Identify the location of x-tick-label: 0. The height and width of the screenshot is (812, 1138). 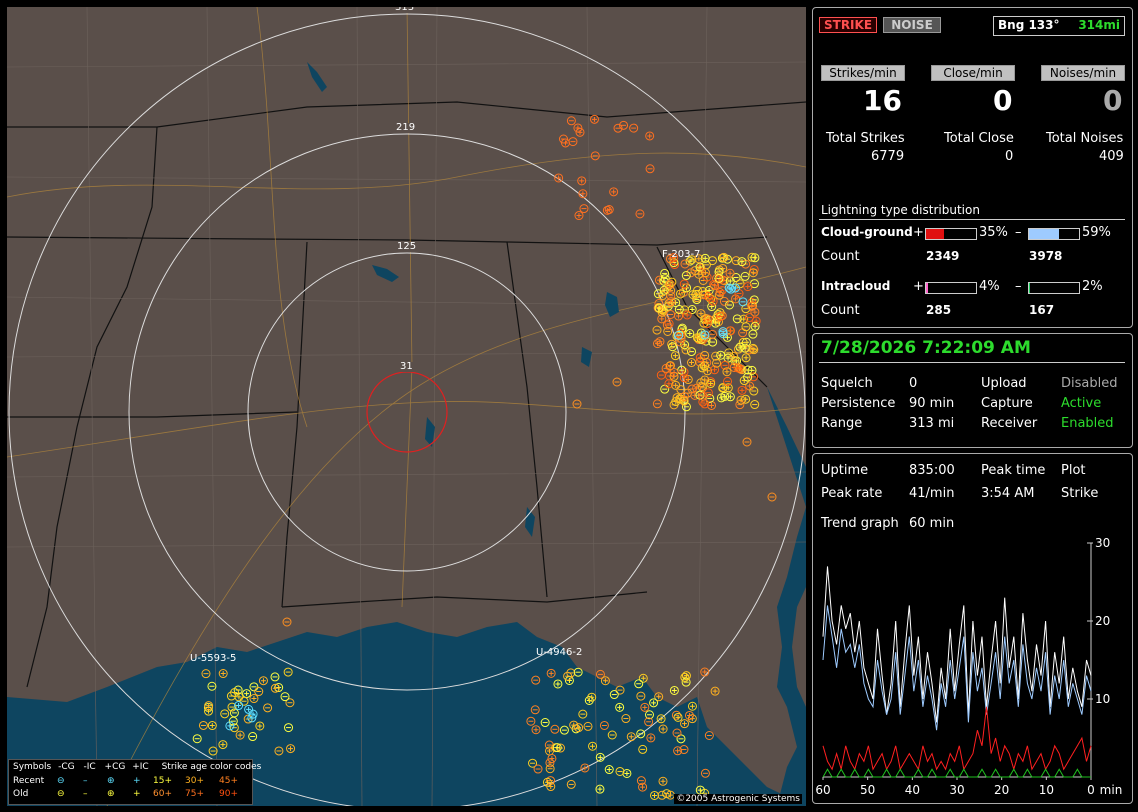
(1091, 790).